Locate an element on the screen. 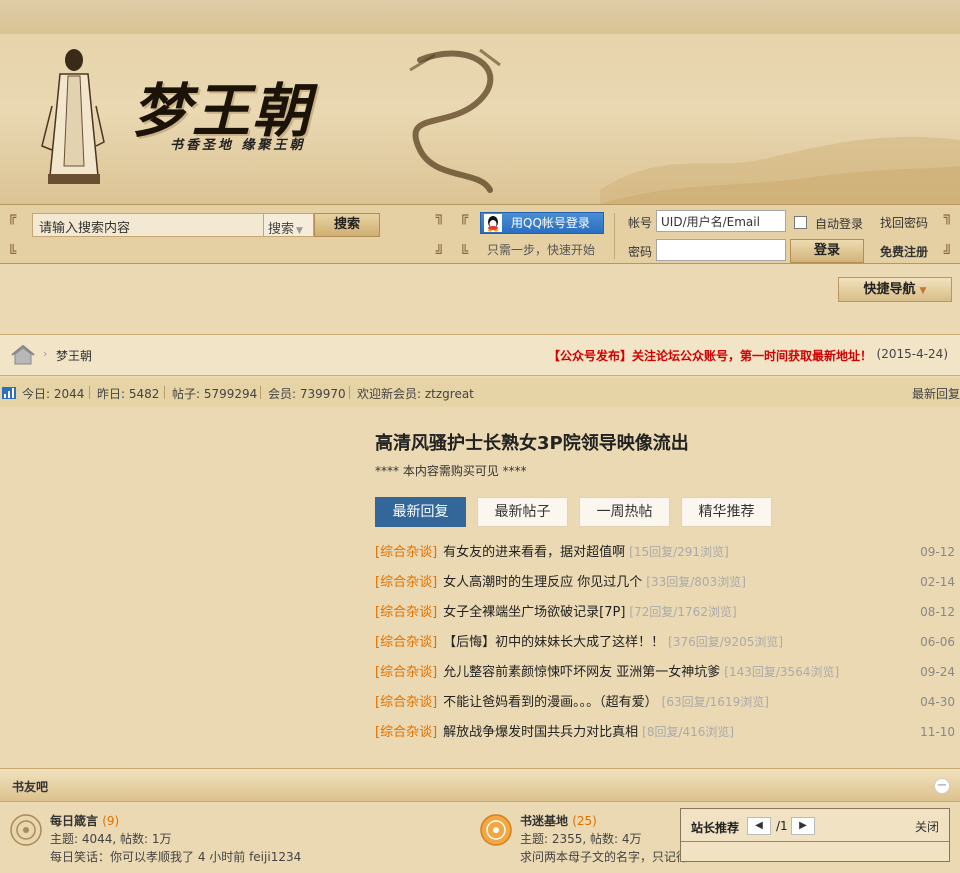 This screenshot has width=960, height=873. password-input is located at coordinates (721, 250).